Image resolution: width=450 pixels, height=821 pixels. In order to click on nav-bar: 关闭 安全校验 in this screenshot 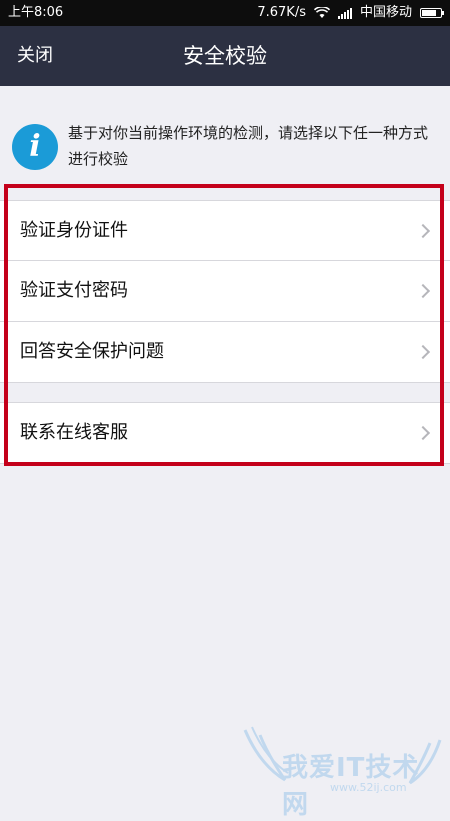, I will do `click(225, 56)`.